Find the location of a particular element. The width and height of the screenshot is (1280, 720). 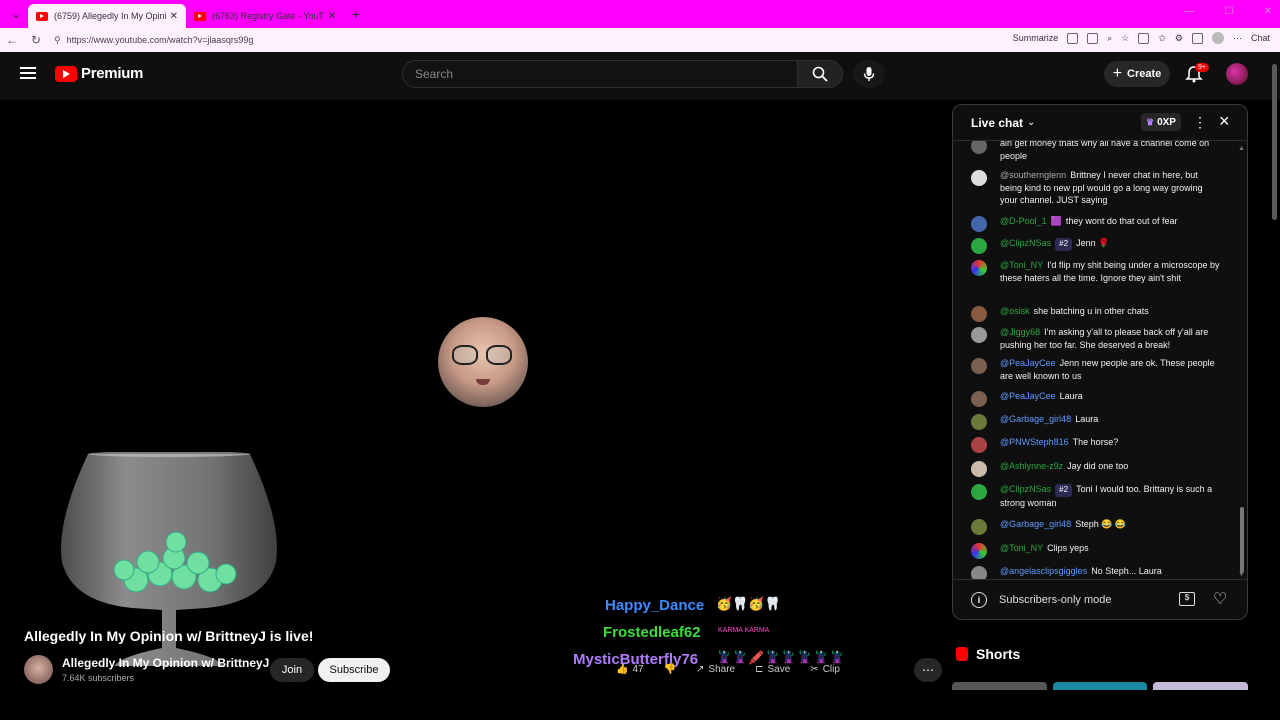

youtube-header: Premium Search + Create 9+ is located at coordinates (640, 76).